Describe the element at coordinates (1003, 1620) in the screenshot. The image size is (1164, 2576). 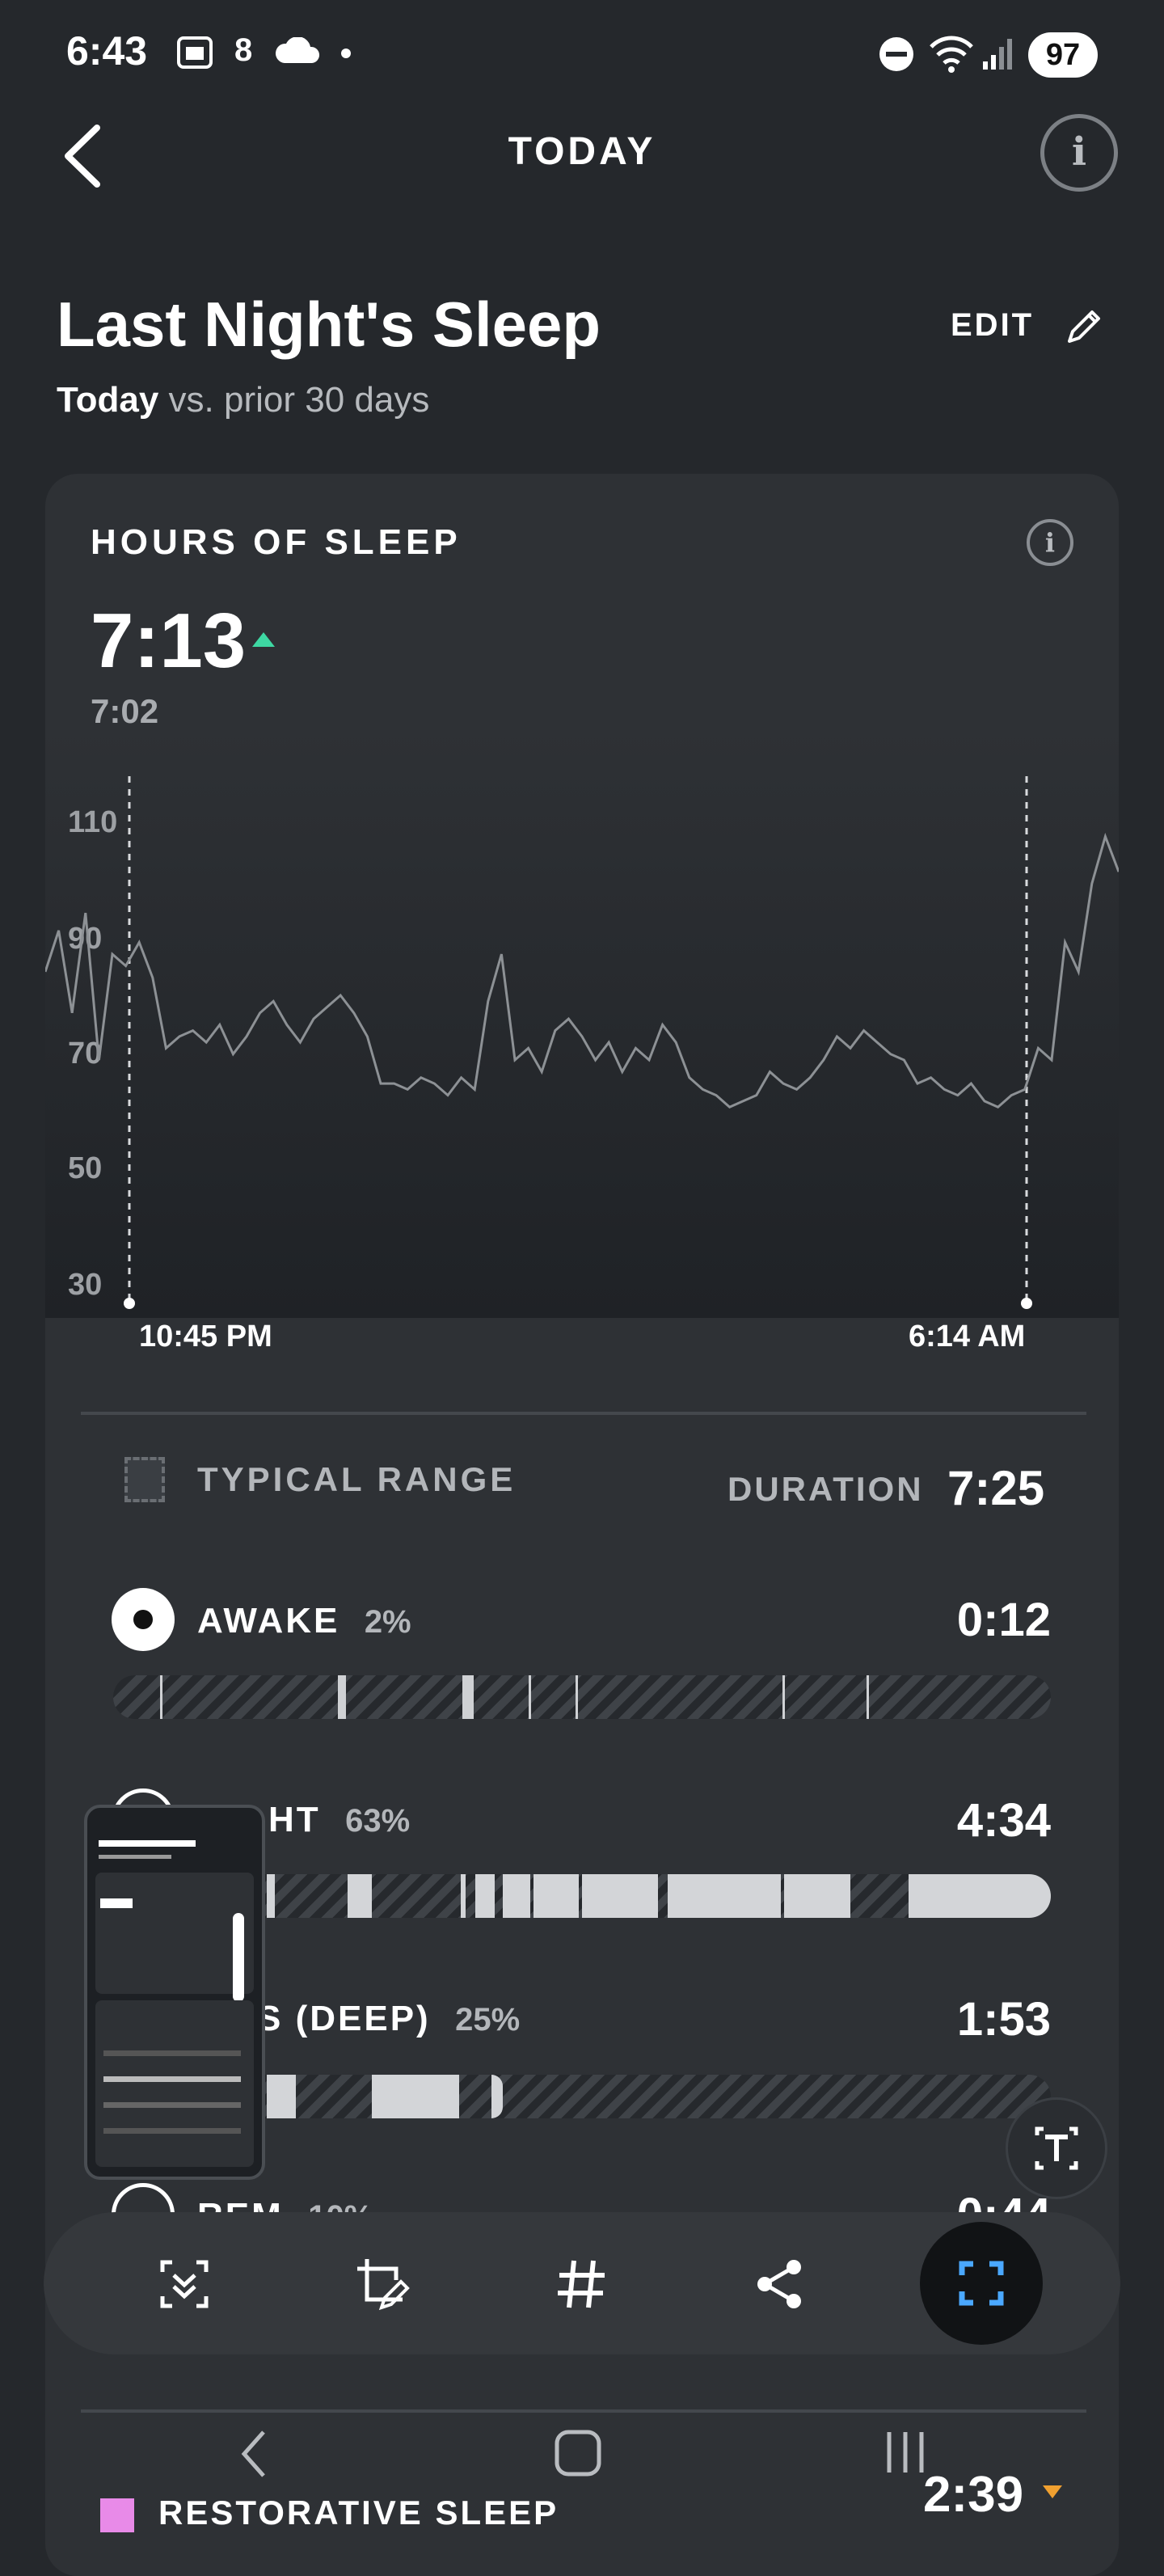
I see `stage-awake-value: 0:12` at that location.